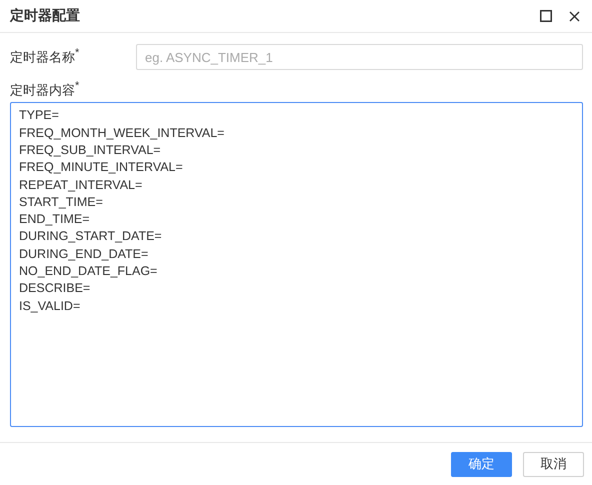  What do you see at coordinates (553, 464) in the screenshot?
I see `cancel-button: 取消` at bounding box center [553, 464].